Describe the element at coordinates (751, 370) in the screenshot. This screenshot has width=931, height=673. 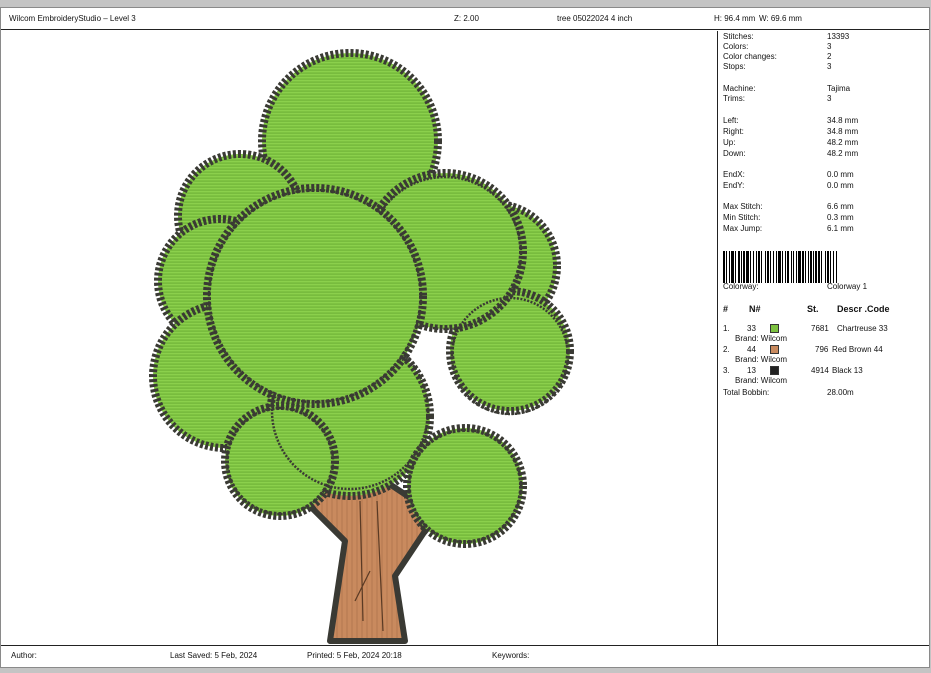
I see `thread-number: 13` at that location.